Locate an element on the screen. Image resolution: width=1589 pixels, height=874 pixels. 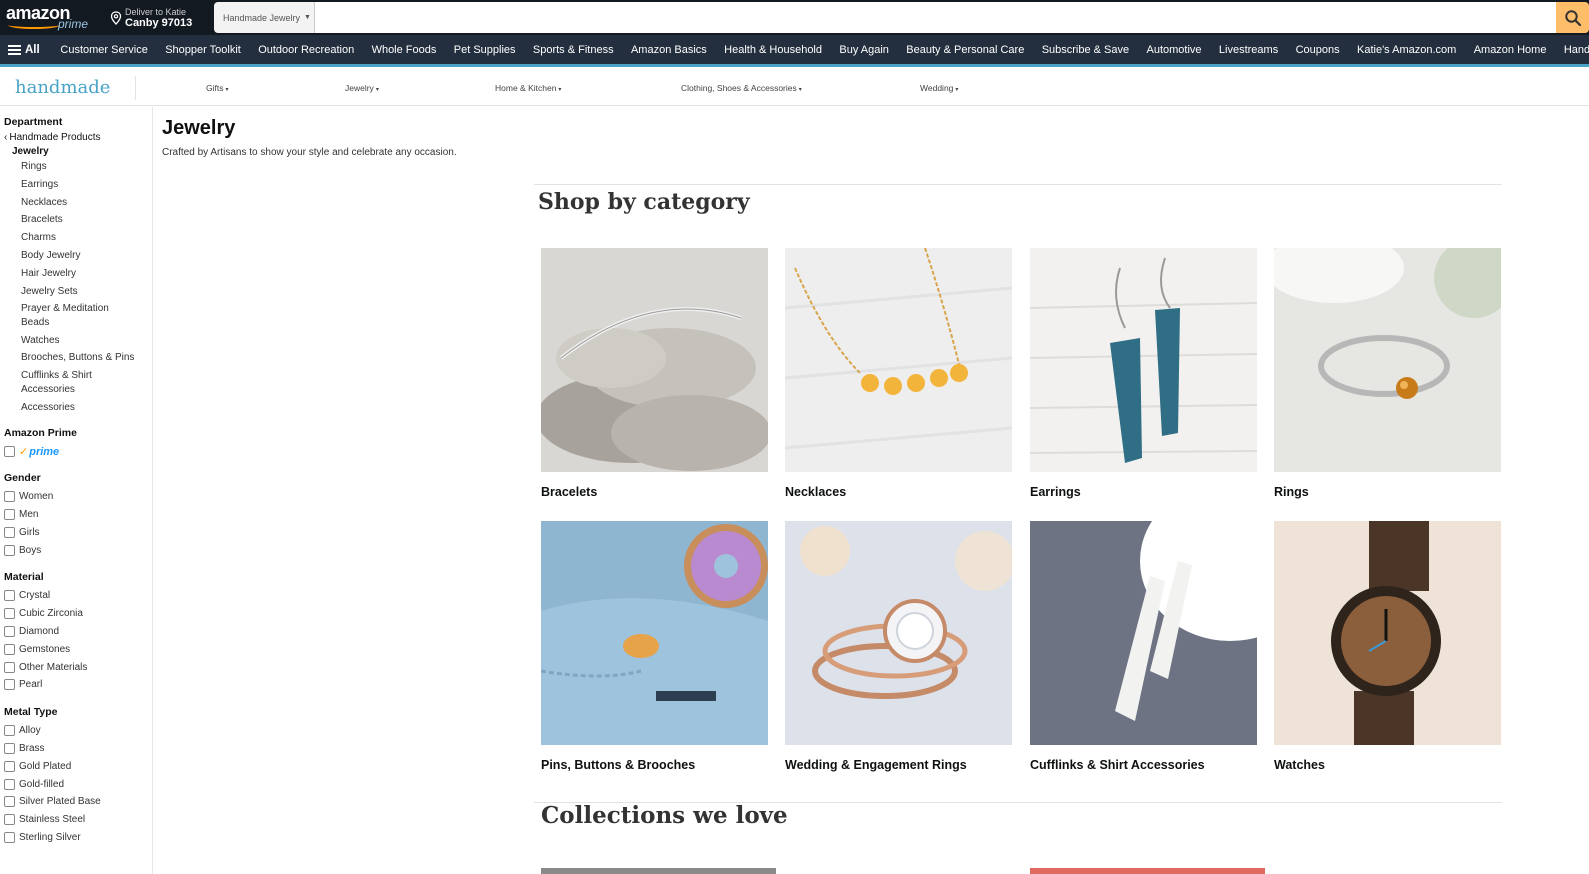
handmade-cat-gifts: Gifts ▾ is located at coordinates (217, 88).